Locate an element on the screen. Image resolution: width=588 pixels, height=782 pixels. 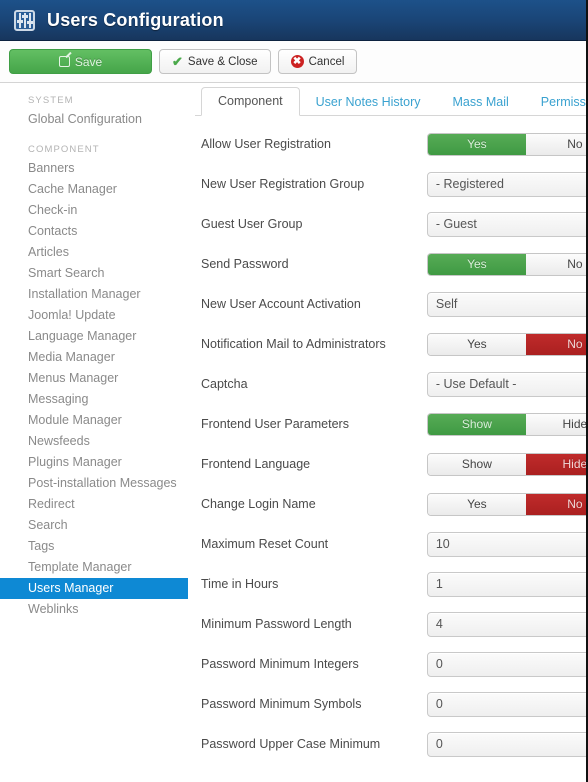
select-captcha: - Use Default - is located at coordinates (506, 384).